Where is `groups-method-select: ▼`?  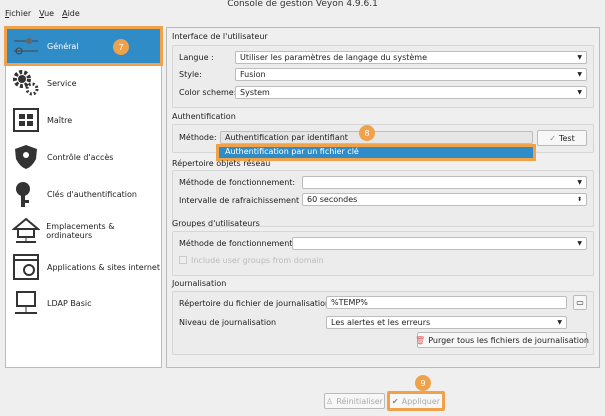 groups-method-select: ▼ is located at coordinates (439, 243).